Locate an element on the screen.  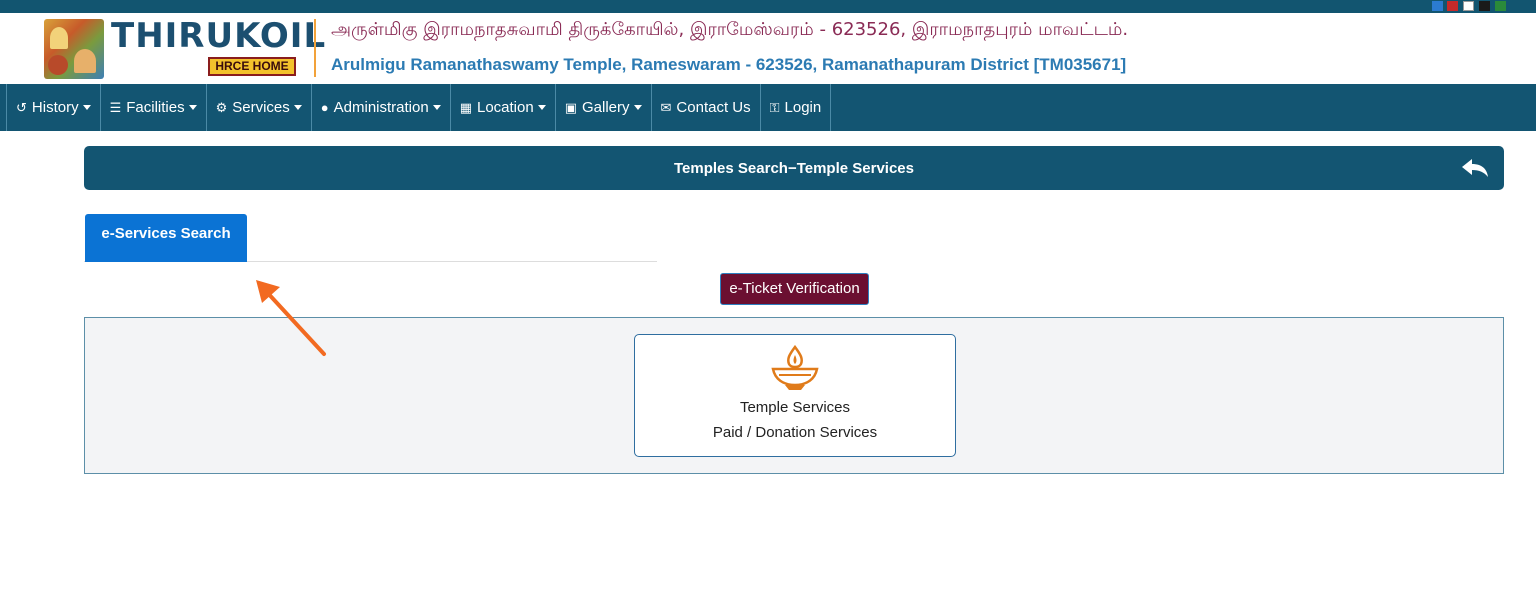
nav-label: Administration is located at coordinates (381, 107).